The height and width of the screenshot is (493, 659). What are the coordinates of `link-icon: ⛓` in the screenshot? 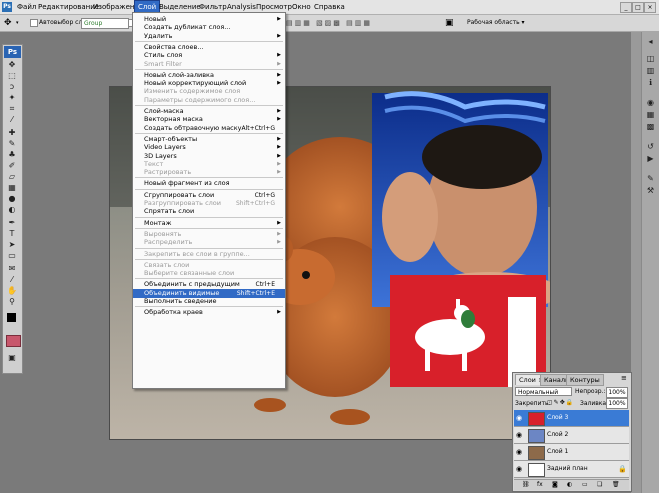 It's located at (526, 485).